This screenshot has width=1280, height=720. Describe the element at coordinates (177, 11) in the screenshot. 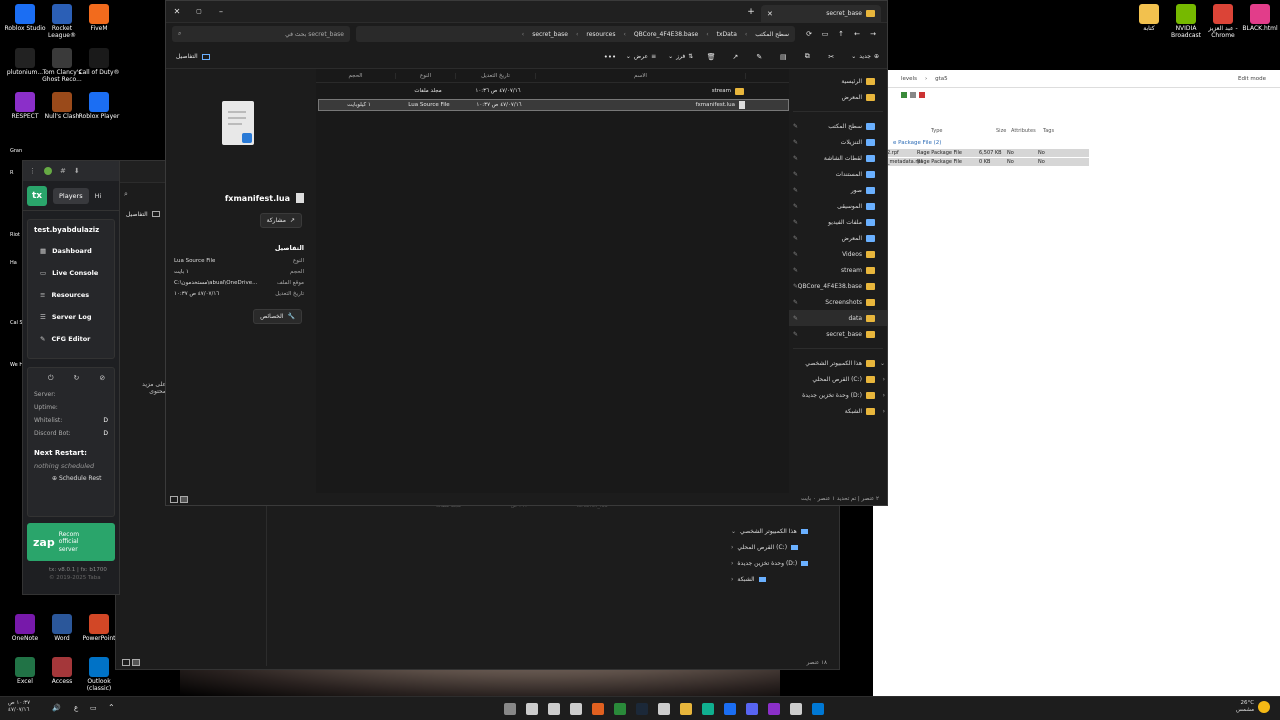

I see `close-icon: ✕` at that location.